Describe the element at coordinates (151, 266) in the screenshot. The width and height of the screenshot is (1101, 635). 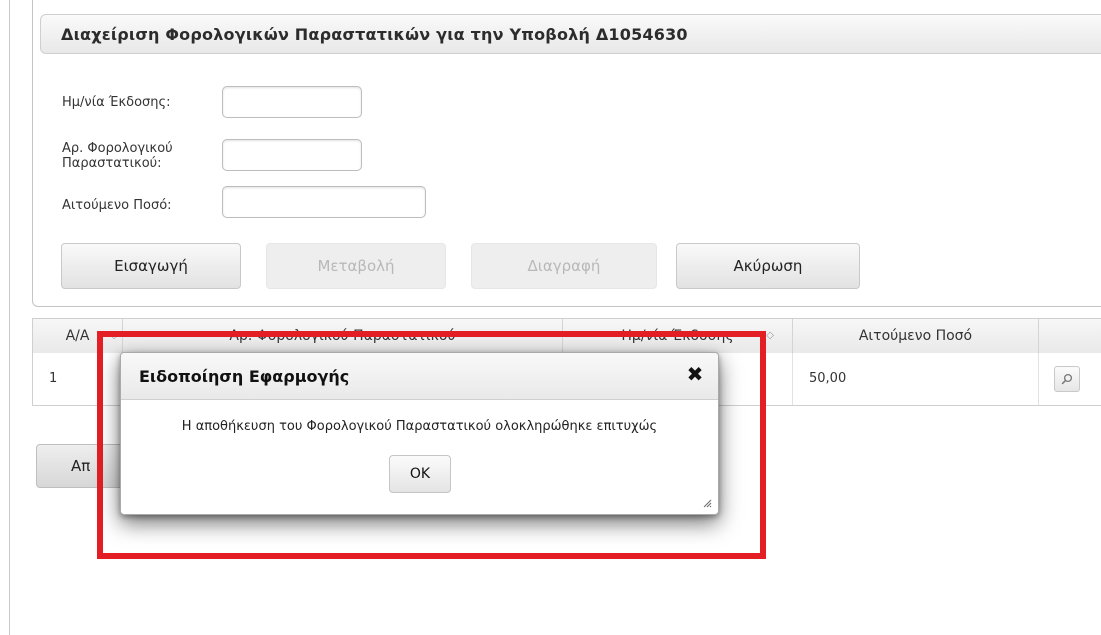
I see `insert-button: Εισαγωγή` at that location.